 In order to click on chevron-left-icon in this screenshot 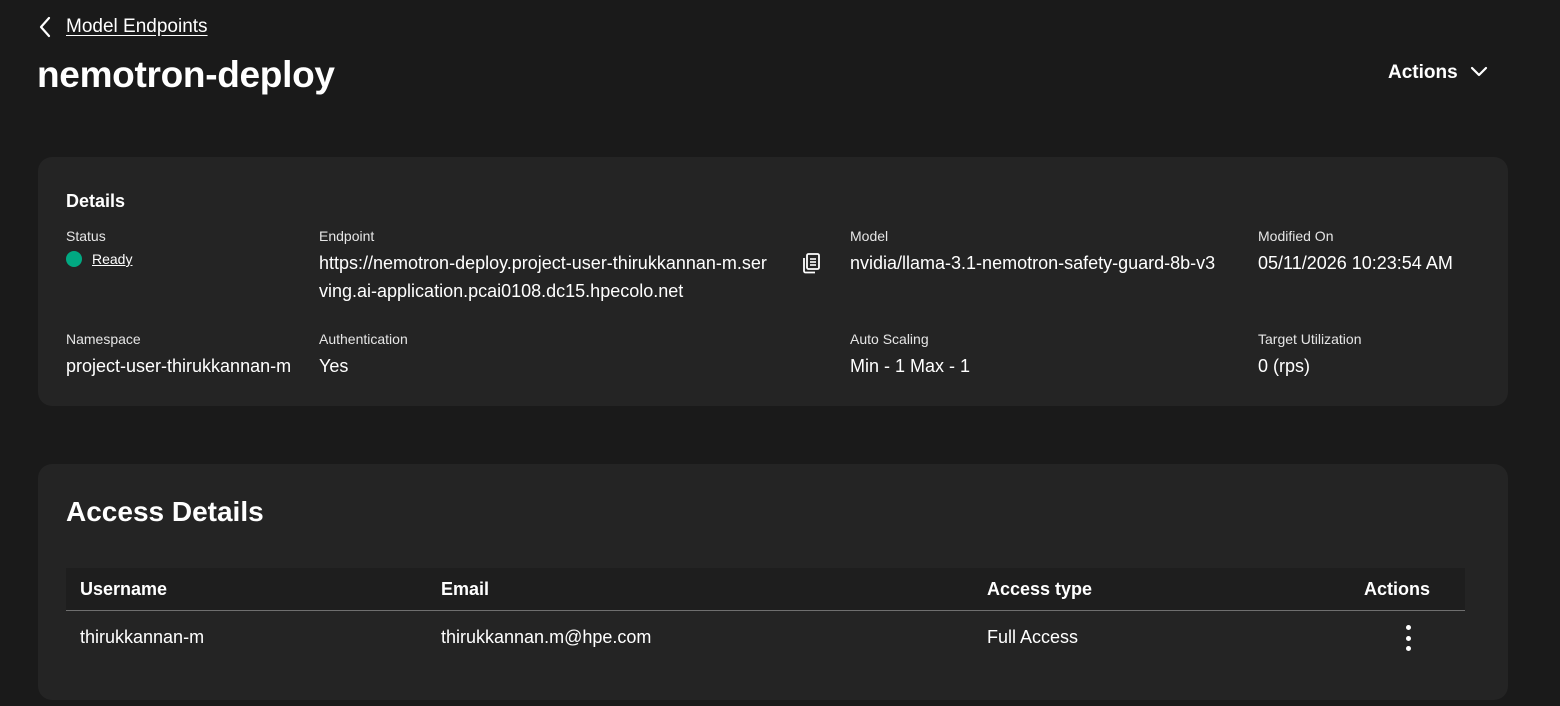, I will do `click(47, 27)`.